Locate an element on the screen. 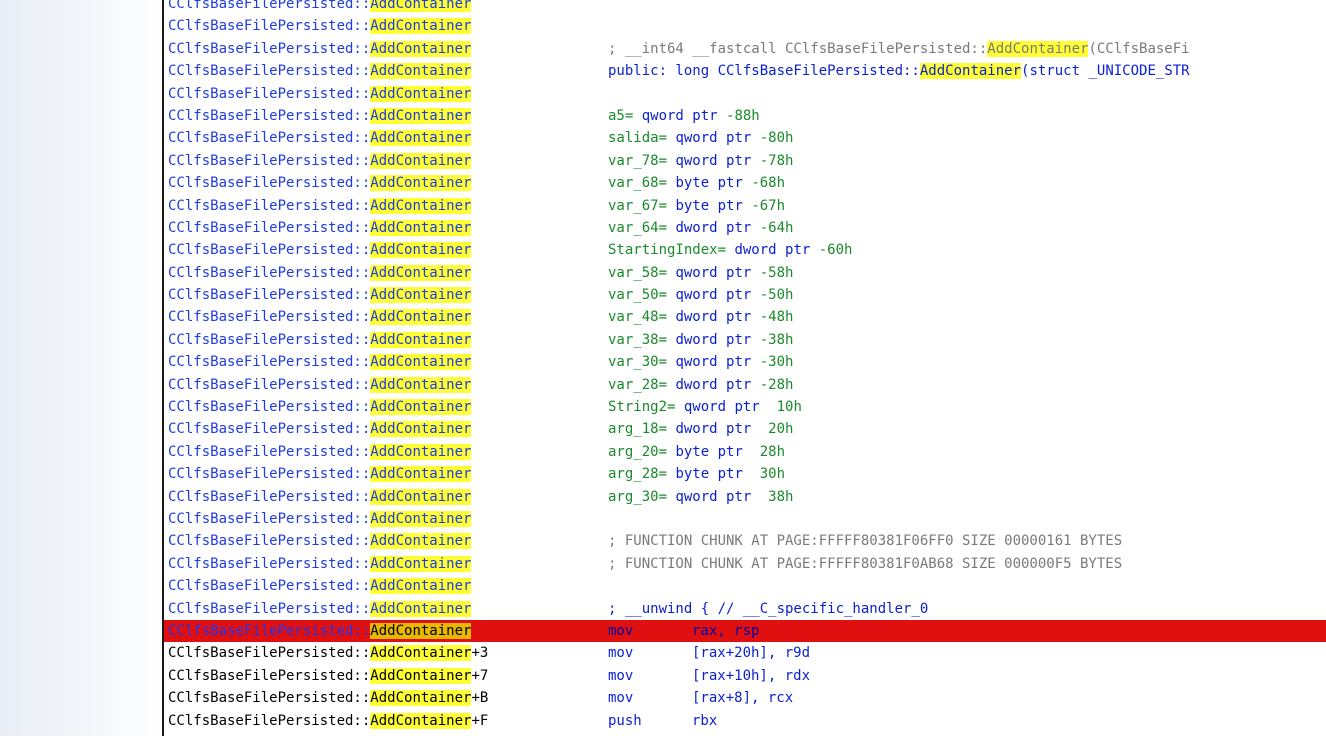  stack-variable: var_38= dword ptr -38h is located at coordinates (701, 339).